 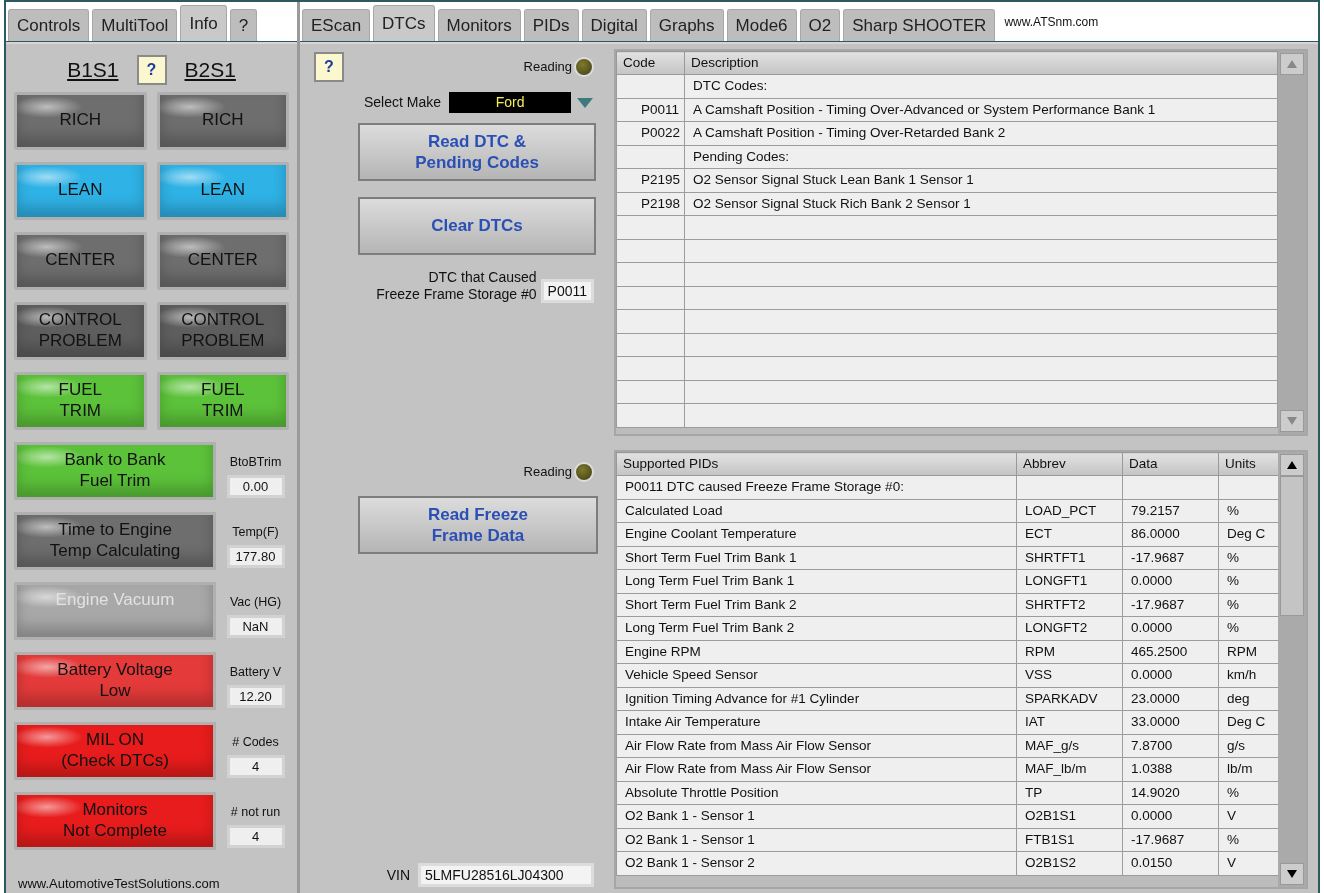 I want to click on table-cell: P0022, so click(x=650, y=133).